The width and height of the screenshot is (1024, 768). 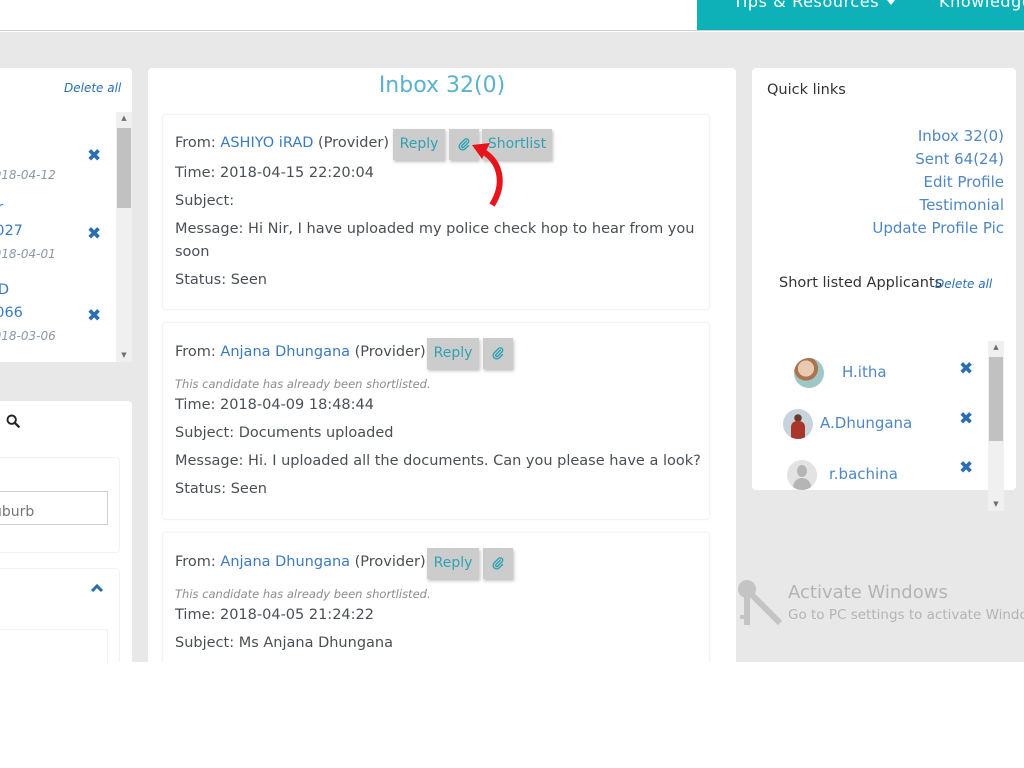 I want to click on shortlisted-applicant: r.bachina ✖, so click(x=867, y=480).